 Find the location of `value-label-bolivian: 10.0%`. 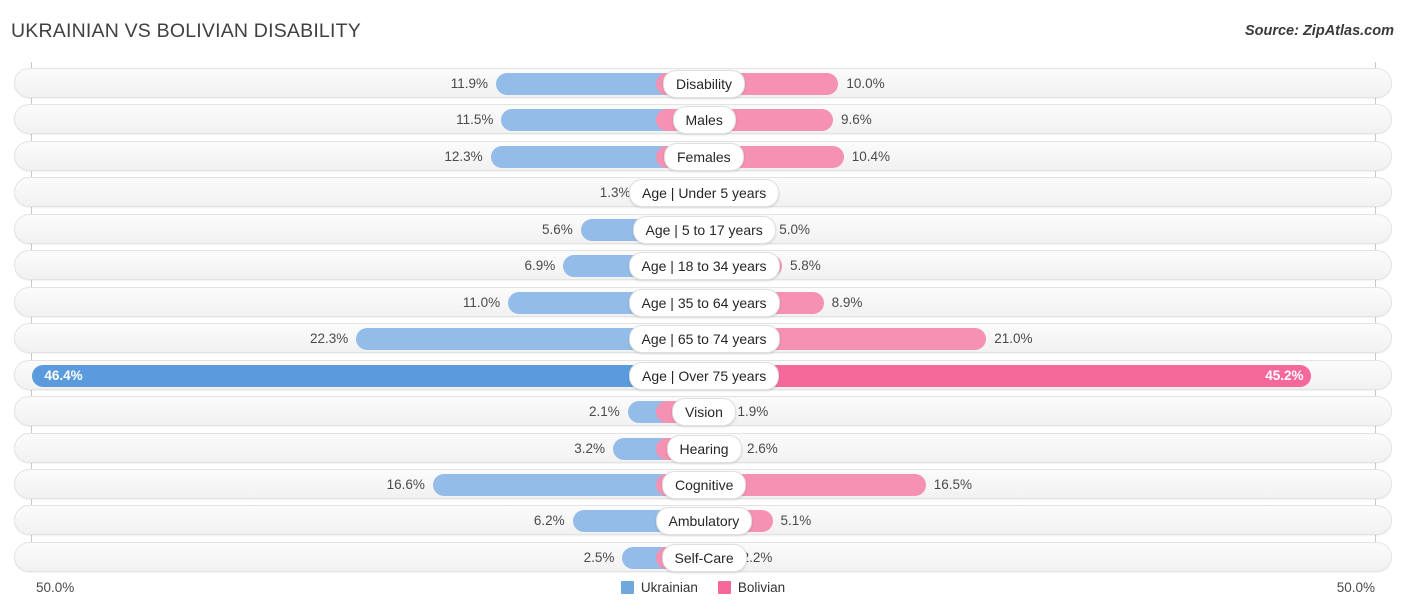

value-label-bolivian: 10.0% is located at coordinates (865, 83).